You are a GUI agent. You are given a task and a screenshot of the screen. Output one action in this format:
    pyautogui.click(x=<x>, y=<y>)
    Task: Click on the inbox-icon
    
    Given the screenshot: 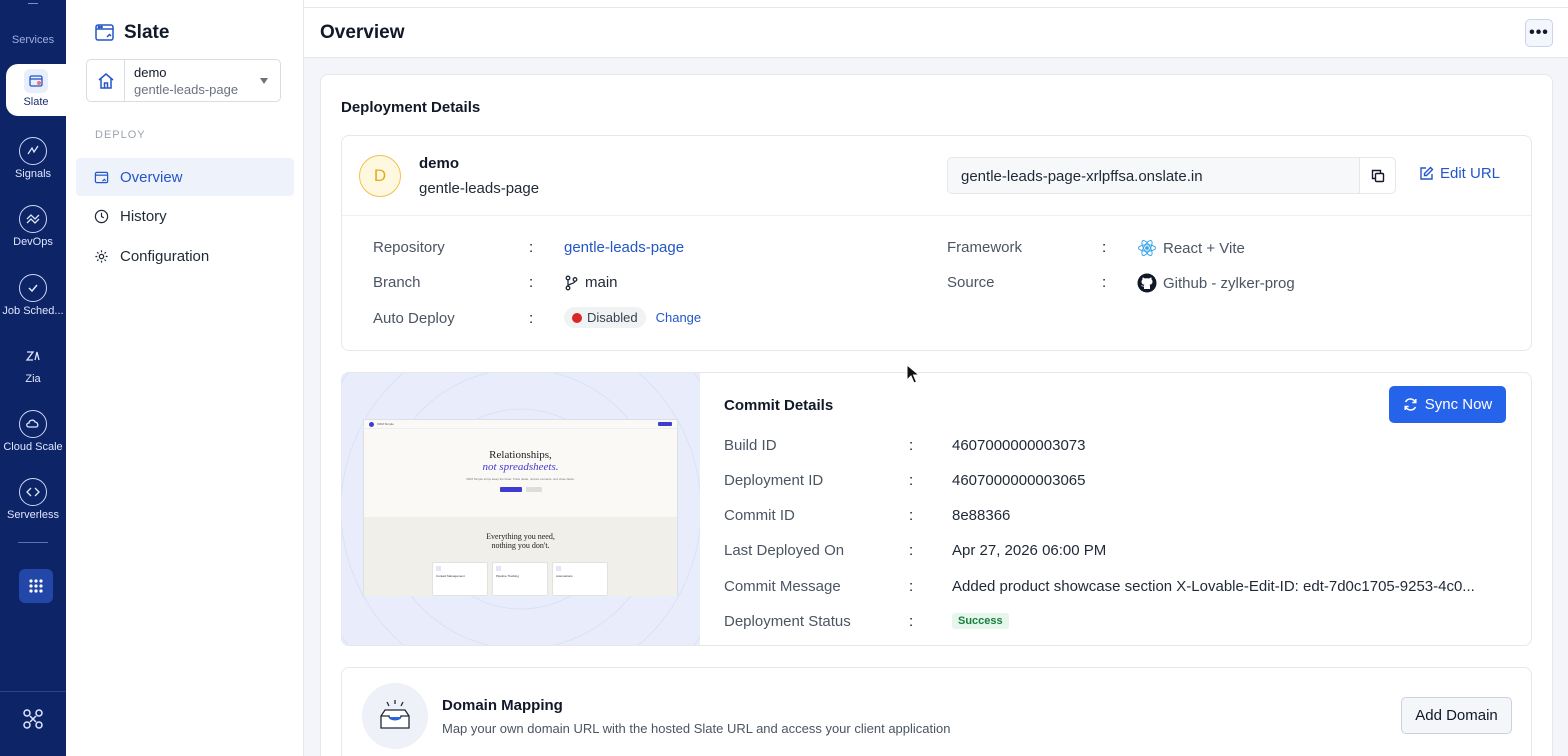 What is the action you would take?
    pyautogui.click(x=395, y=714)
    